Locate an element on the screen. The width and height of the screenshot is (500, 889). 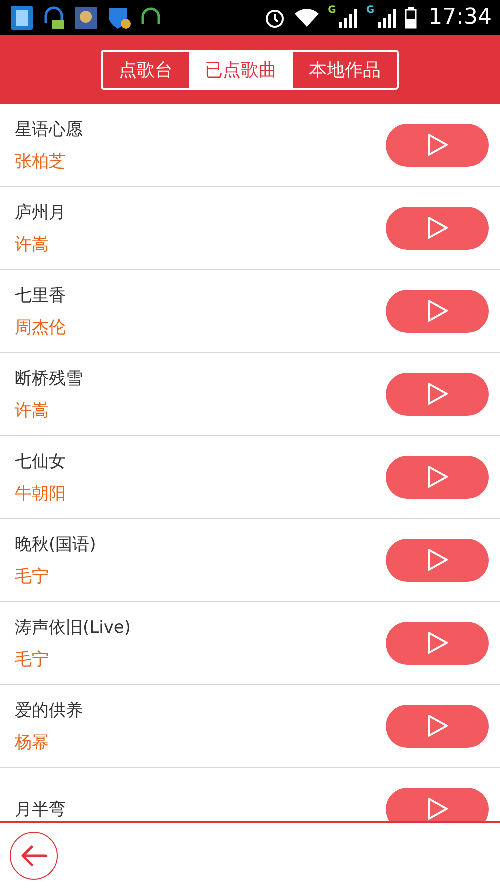
song-title: 晚秋(国语) is located at coordinates (56, 545).